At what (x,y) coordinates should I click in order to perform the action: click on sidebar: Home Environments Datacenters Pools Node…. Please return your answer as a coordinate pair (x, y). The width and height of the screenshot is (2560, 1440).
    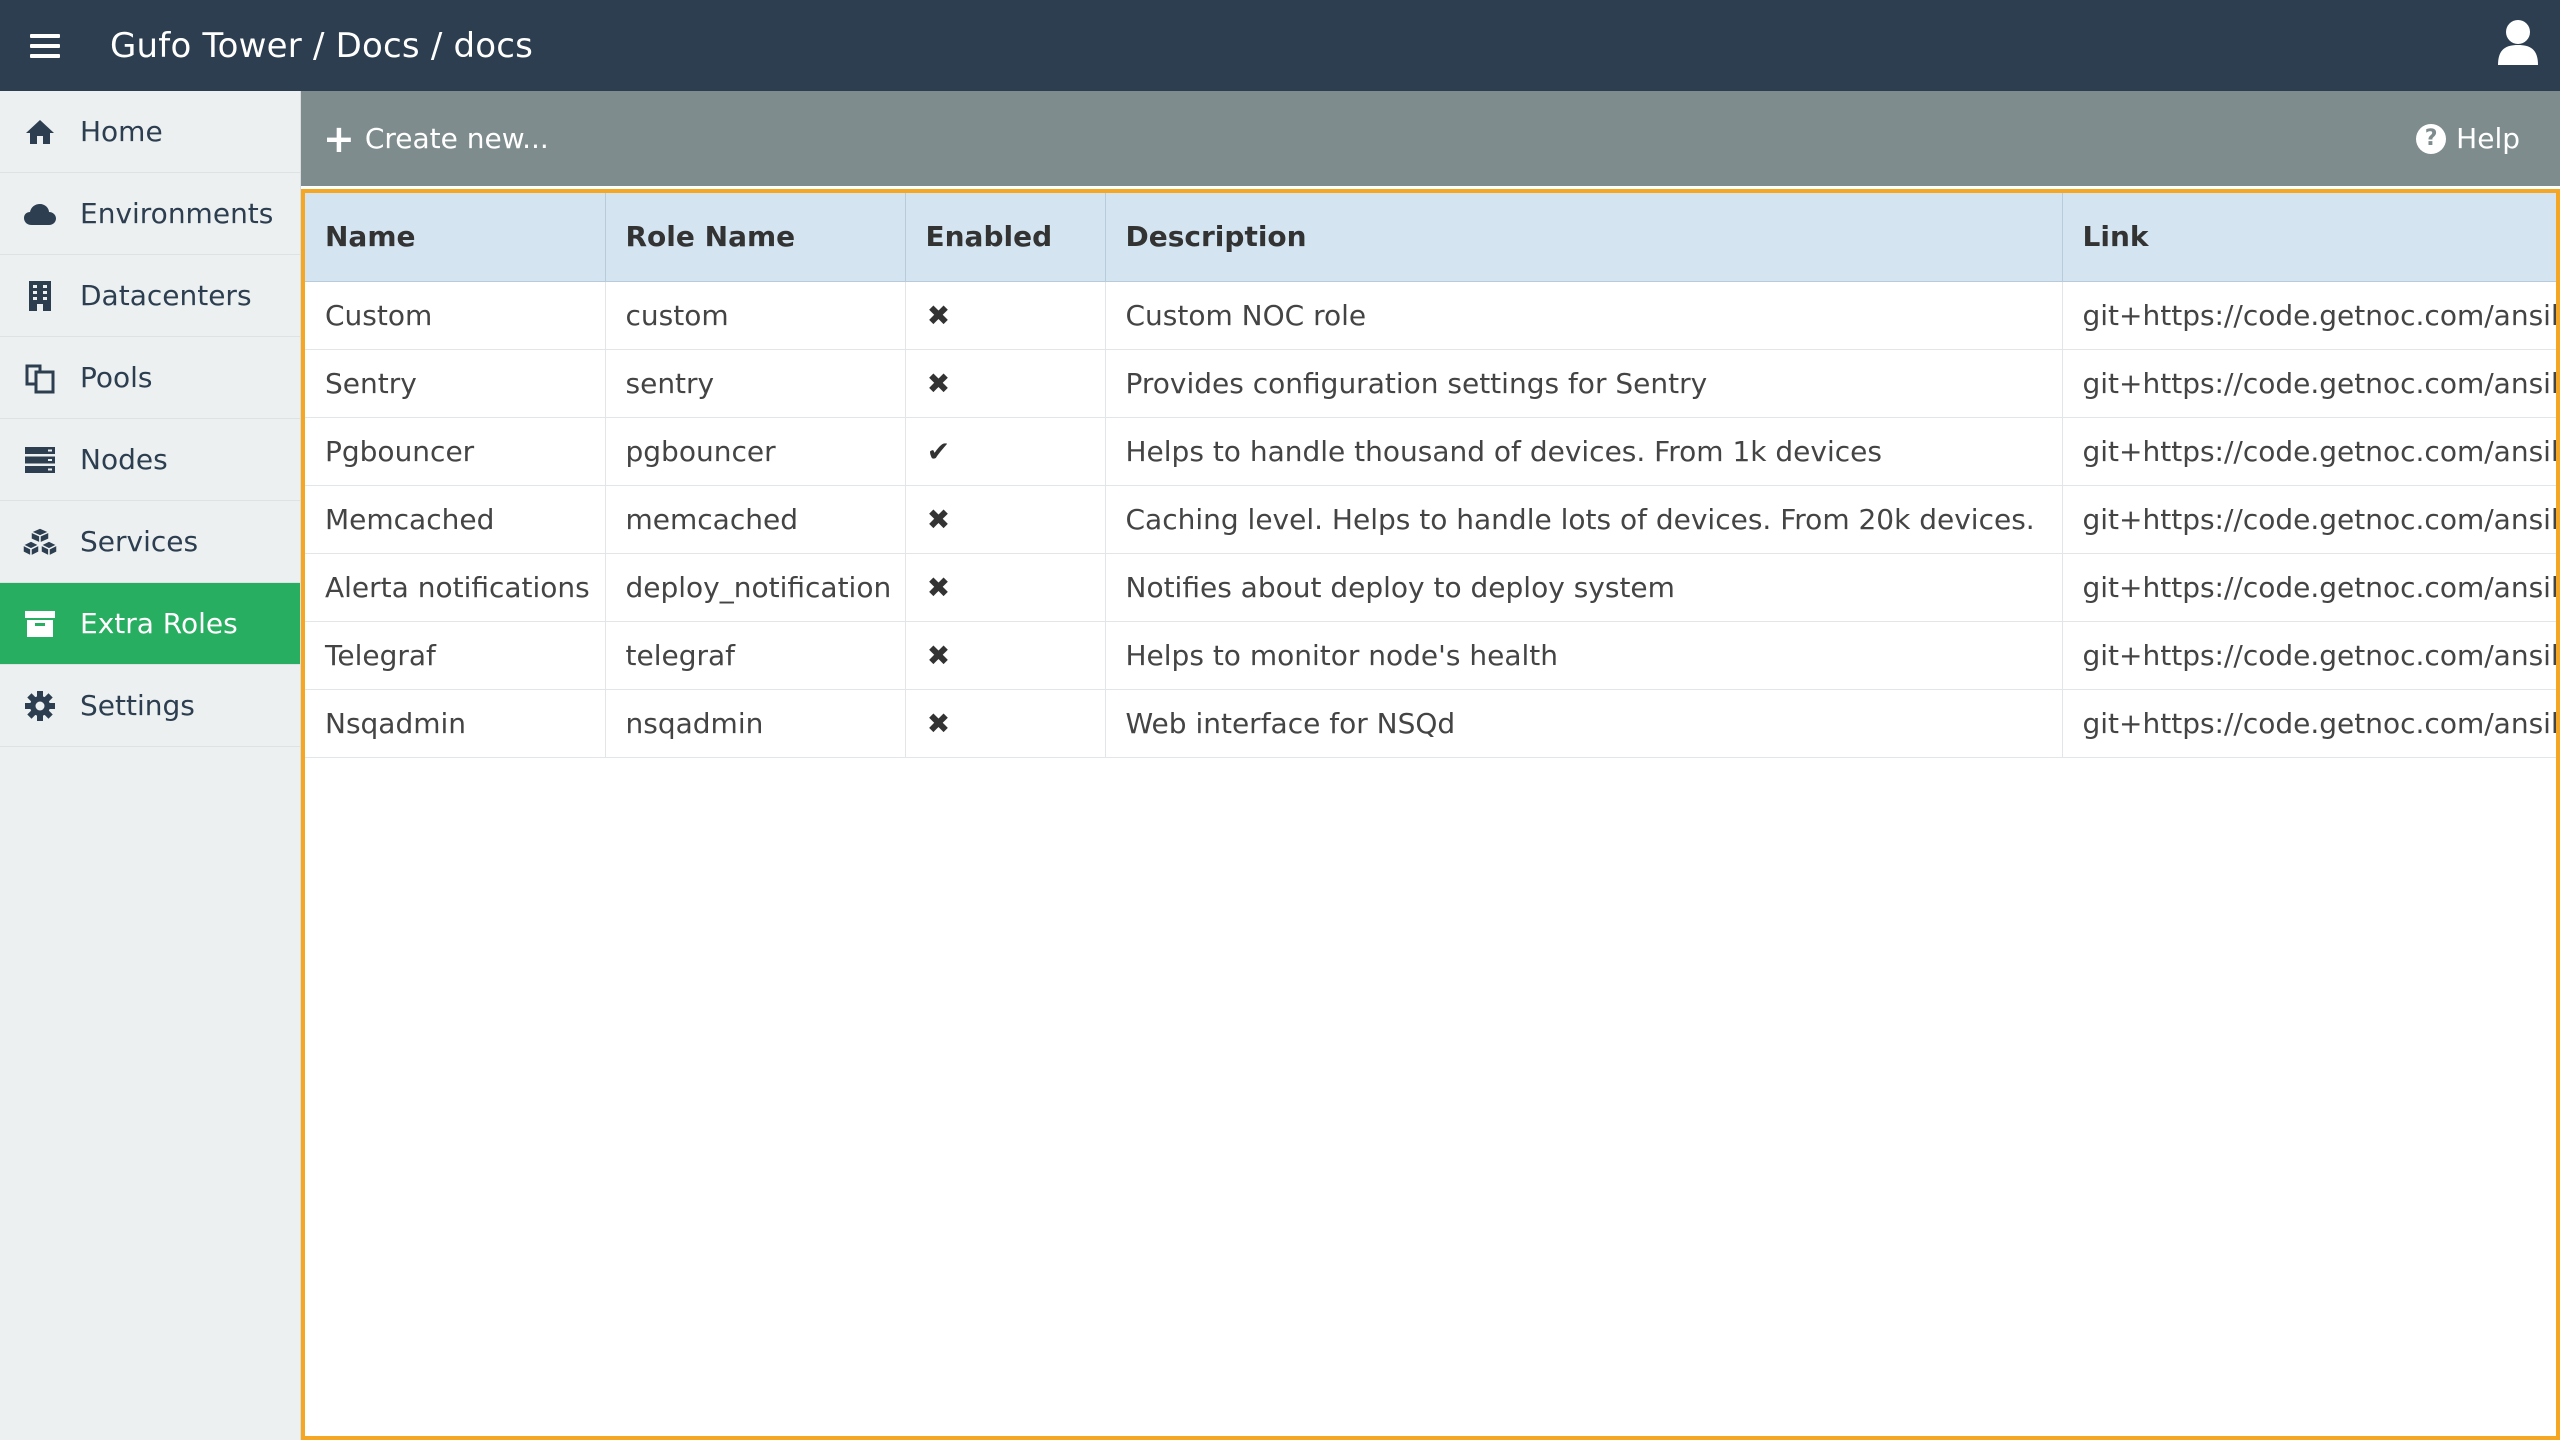
    Looking at the image, I should click on (150, 765).